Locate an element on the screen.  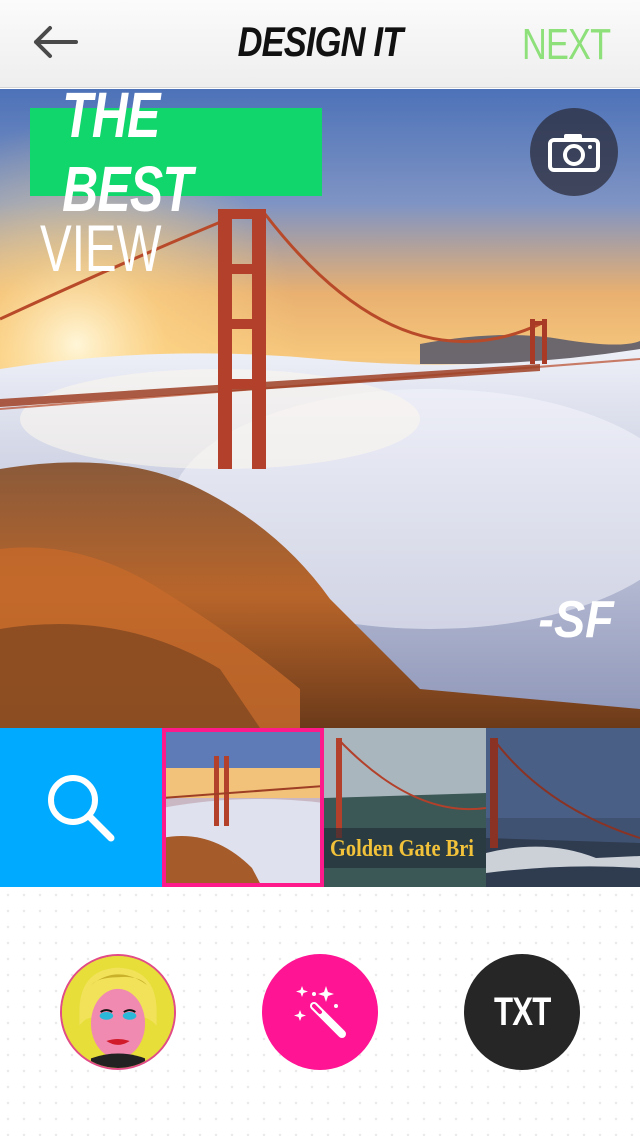
next-button: NEXT is located at coordinates (566, 45).